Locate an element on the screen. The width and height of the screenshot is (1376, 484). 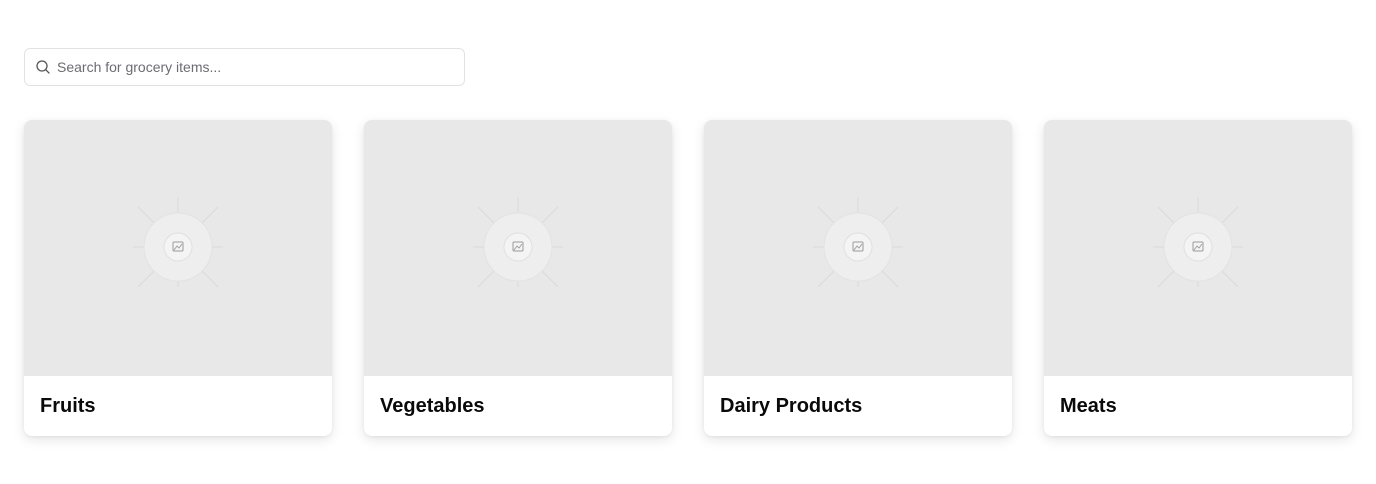
search-input is located at coordinates (257, 67).